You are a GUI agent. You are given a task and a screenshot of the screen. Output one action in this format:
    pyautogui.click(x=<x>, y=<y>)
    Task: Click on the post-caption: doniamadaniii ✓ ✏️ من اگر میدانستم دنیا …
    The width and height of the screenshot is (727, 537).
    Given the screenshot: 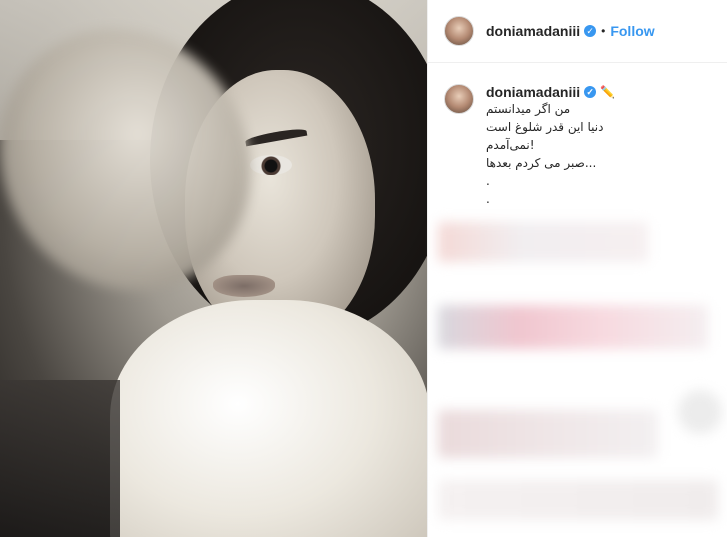 What is the action you would take?
    pyautogui.click(x=578, y=146)
    